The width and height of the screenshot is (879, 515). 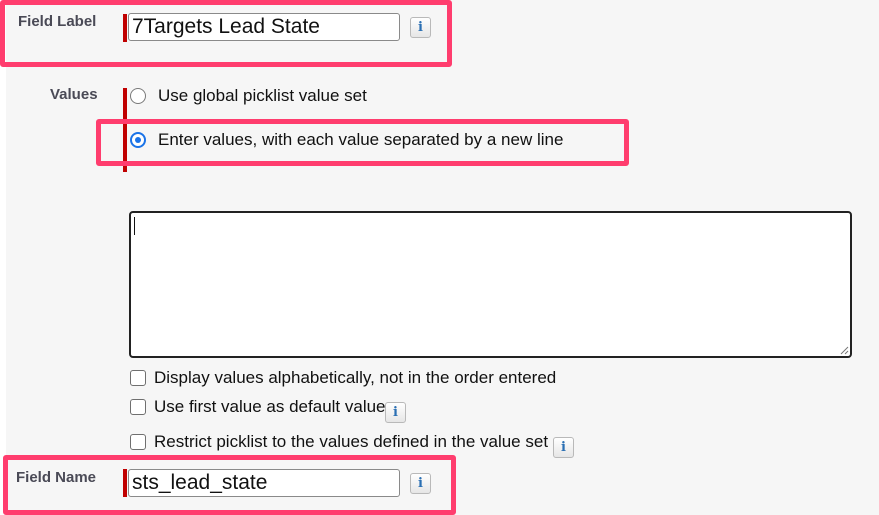 What do you see at coordinates (138, 378) in the screenshot?
I see `alphabetical-checkbox` at bounding box center [138, 378].